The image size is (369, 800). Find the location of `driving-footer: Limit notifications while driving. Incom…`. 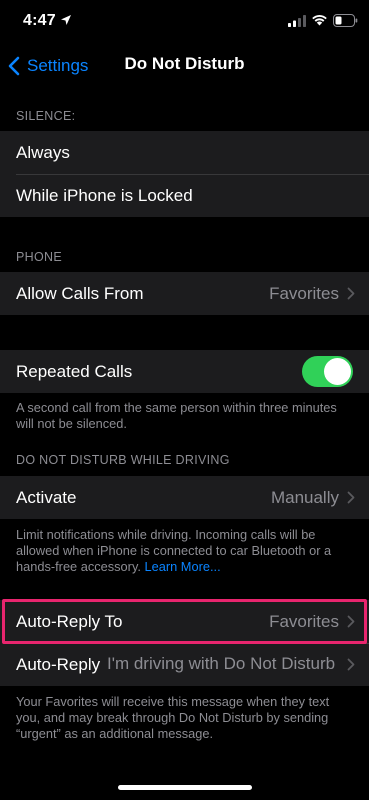

driving-footer: Limit notifications while driving. Incom… is located at coordinates (186, 551).